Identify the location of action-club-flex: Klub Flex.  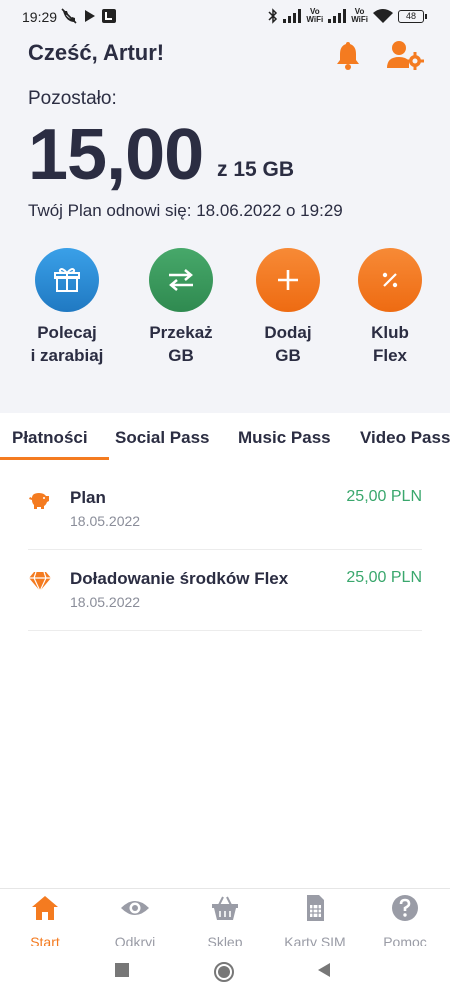
(390, 307).